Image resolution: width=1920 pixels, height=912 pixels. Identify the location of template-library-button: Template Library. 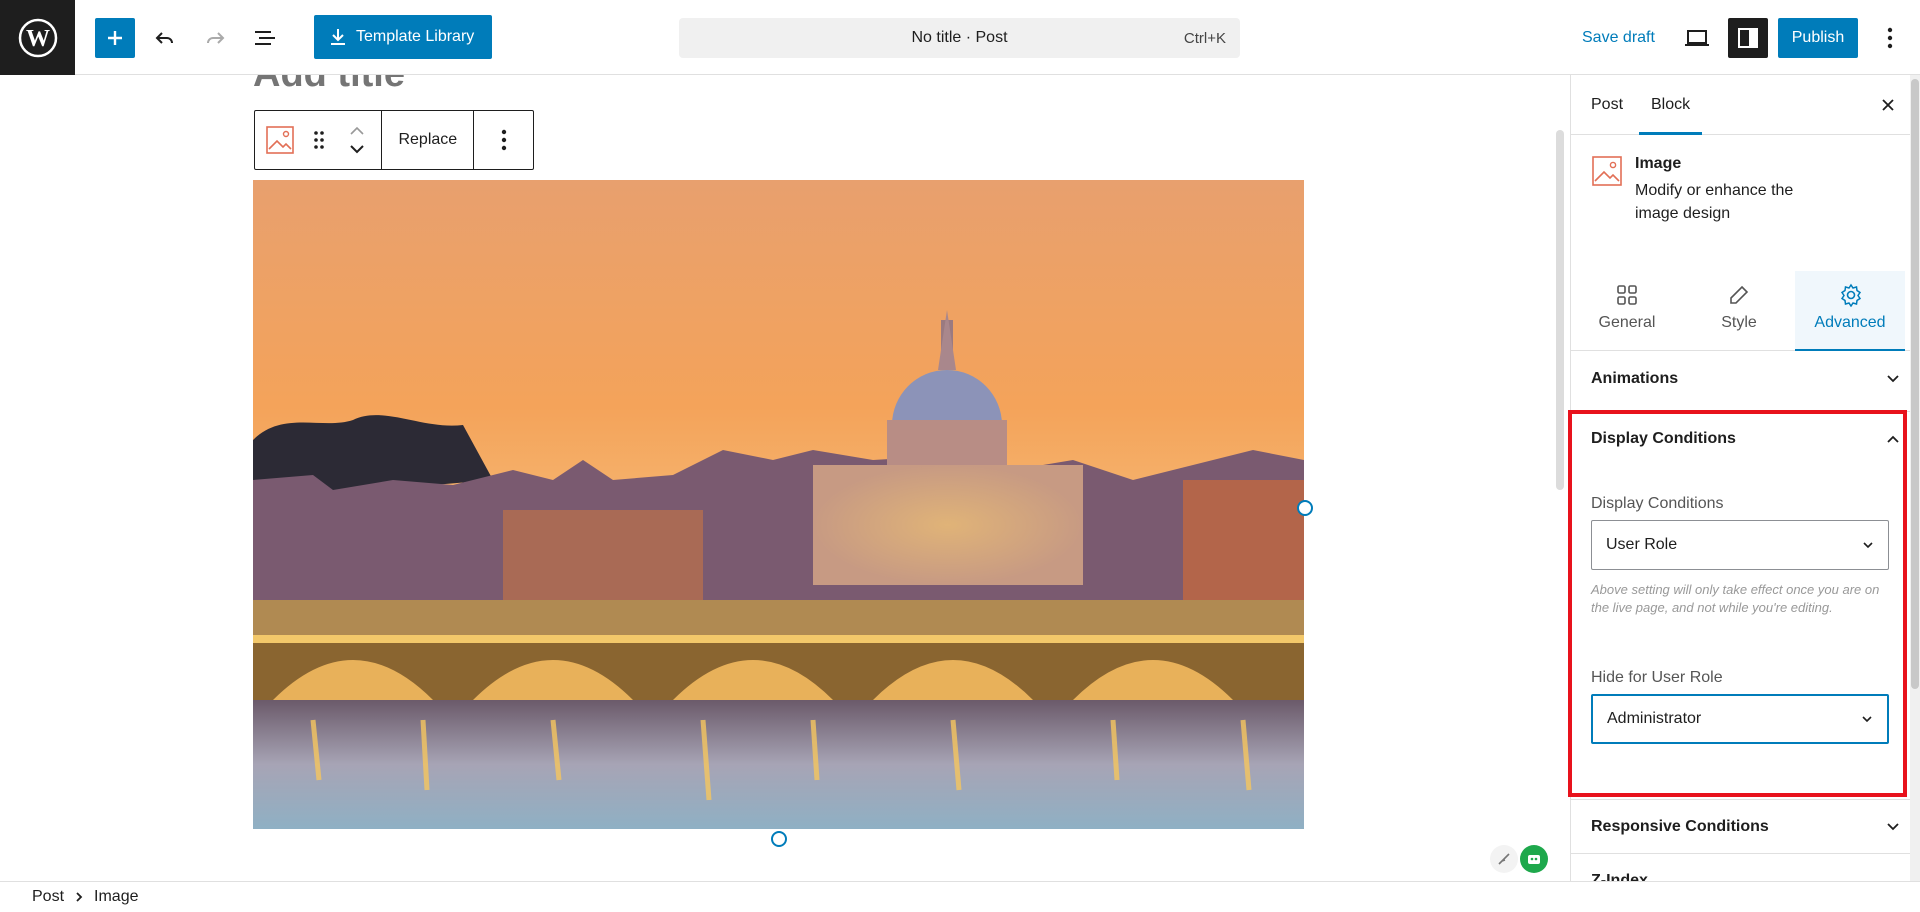
(403, 37).